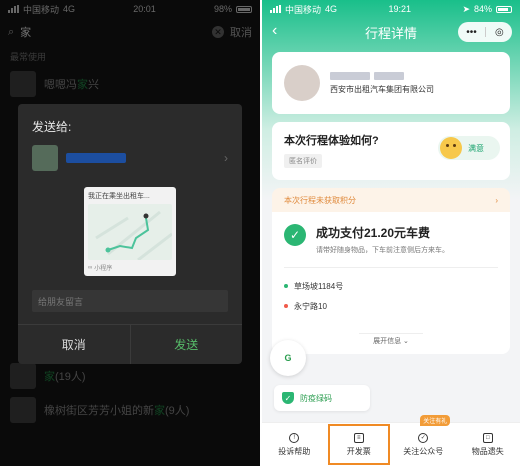 The image size is (520, 466). Describe the element at coordinates (288, 358) in the screenshot. I see `green-code-badge-icon: G` at that location.